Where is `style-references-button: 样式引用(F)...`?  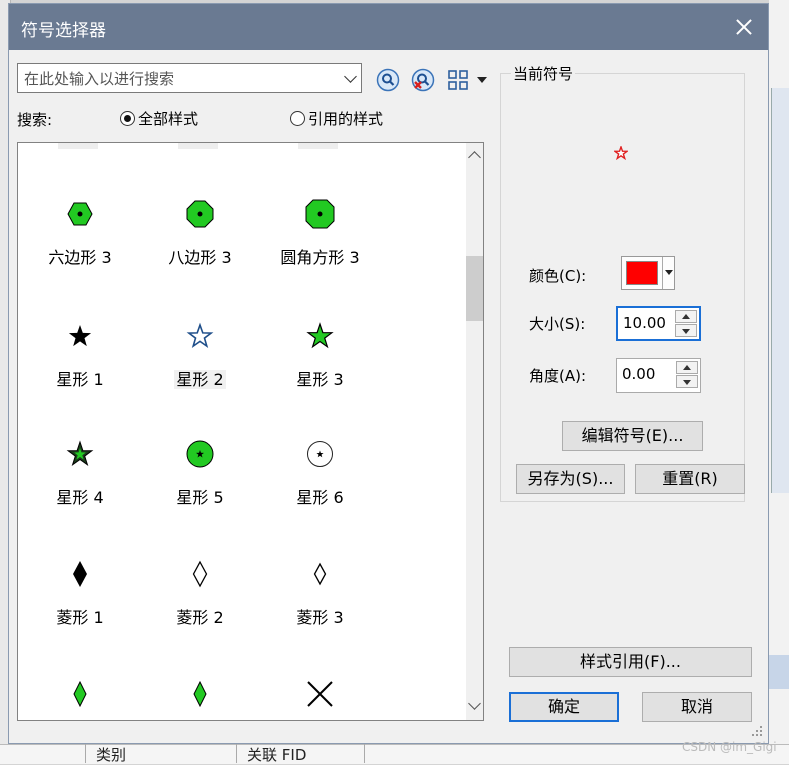 style-references-button: 样式引用(F)... is located at coordinates (630, 662).